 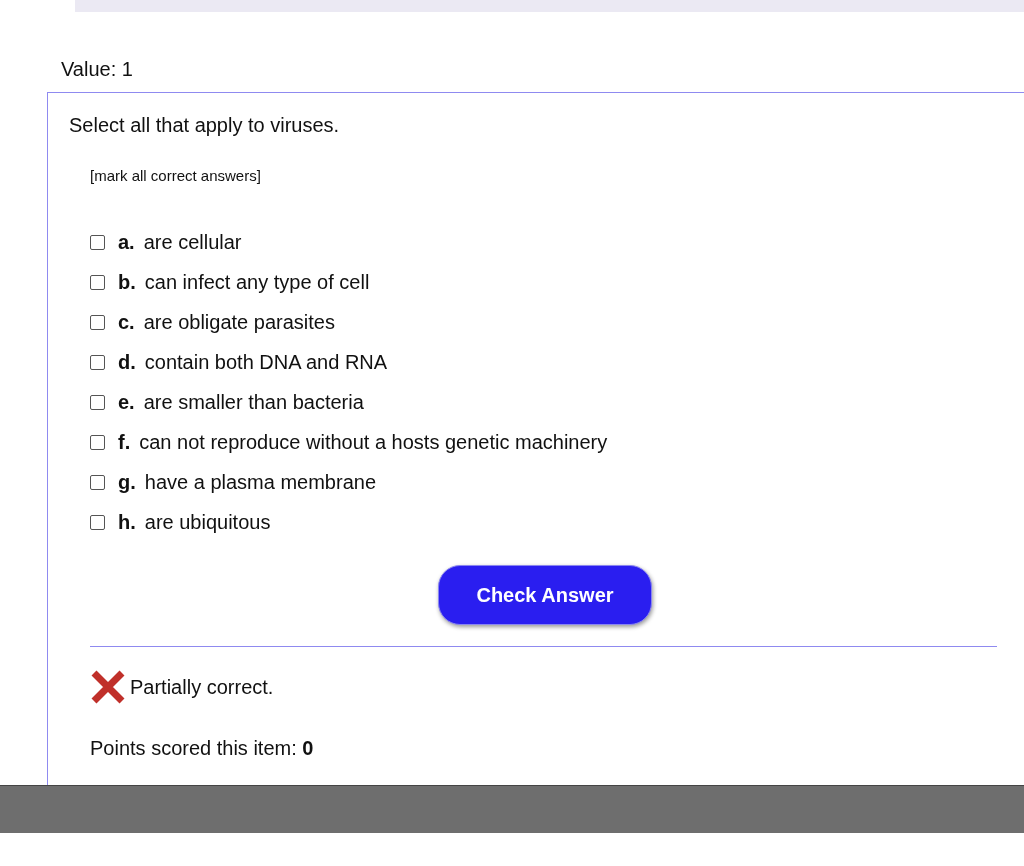 What do you see at coordinates (545, 595) in the screenshot?
I see `check-answer-button: Check Answer` at bounding box center [545, 595].